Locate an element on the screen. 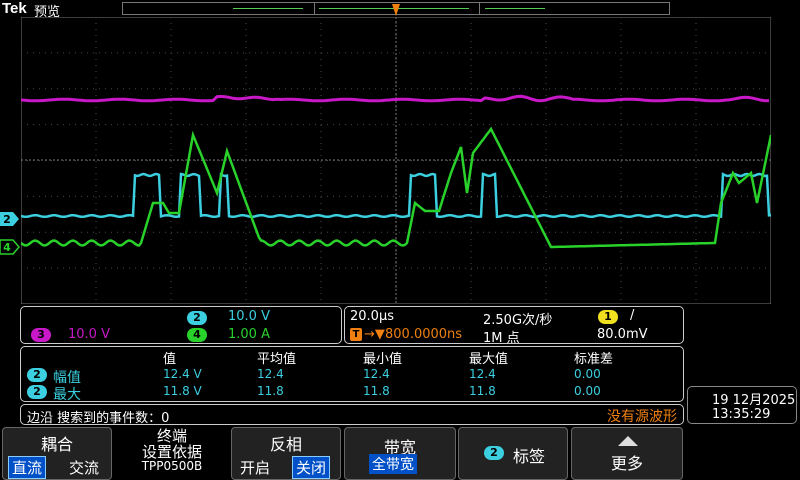 The height and width of the screenshot is (480, 800). datetime-panel: 19 12月2025 13:35:29 is located at coordinates (742, 405).